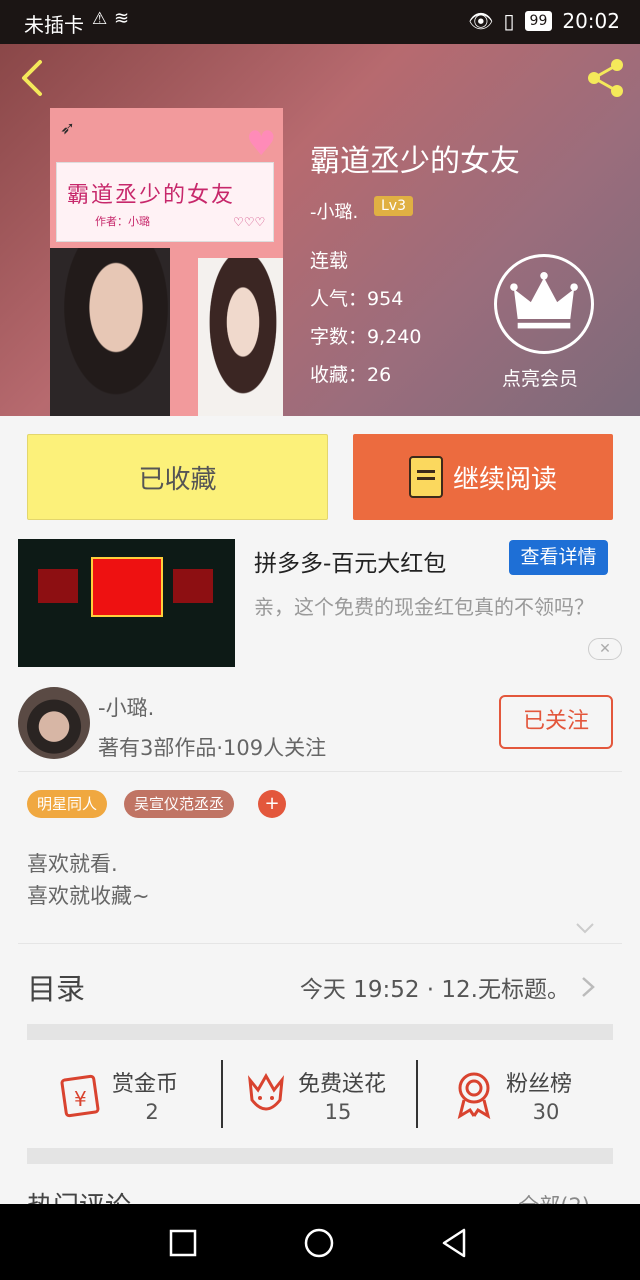 The image size is (640, 1280). Describe the element at coordinates (455, 1243) in the screenshot. I see `back-icon` at that location.